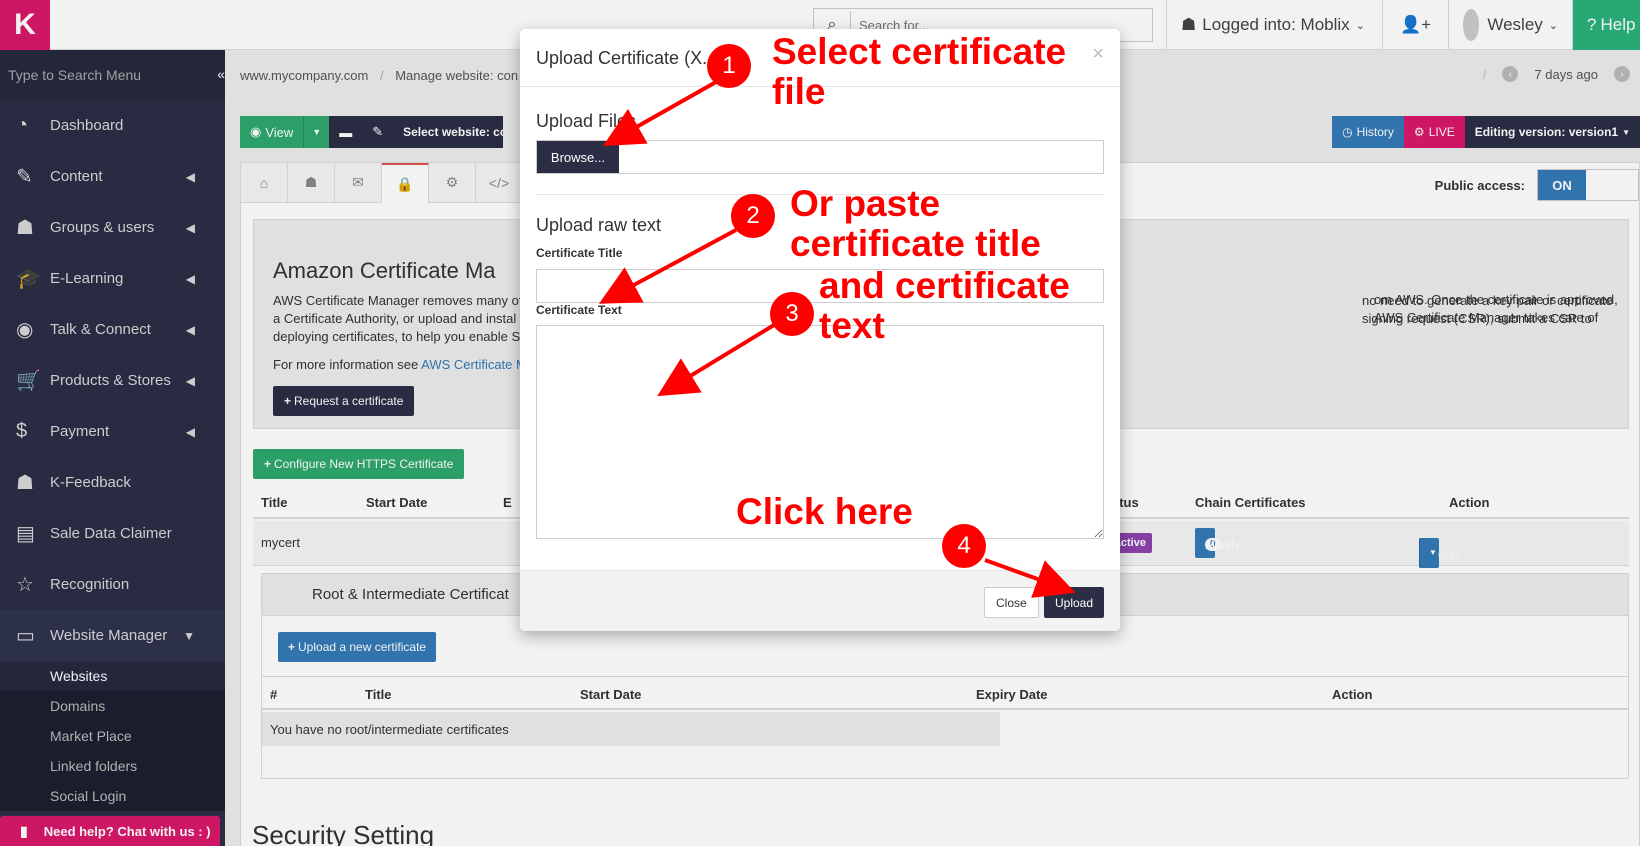 The height and width of the screenshot is (846, 1640). Describe the element at coordinates (964, 546) in the screenshot. I see `annotation-step-4: 4` at that location.